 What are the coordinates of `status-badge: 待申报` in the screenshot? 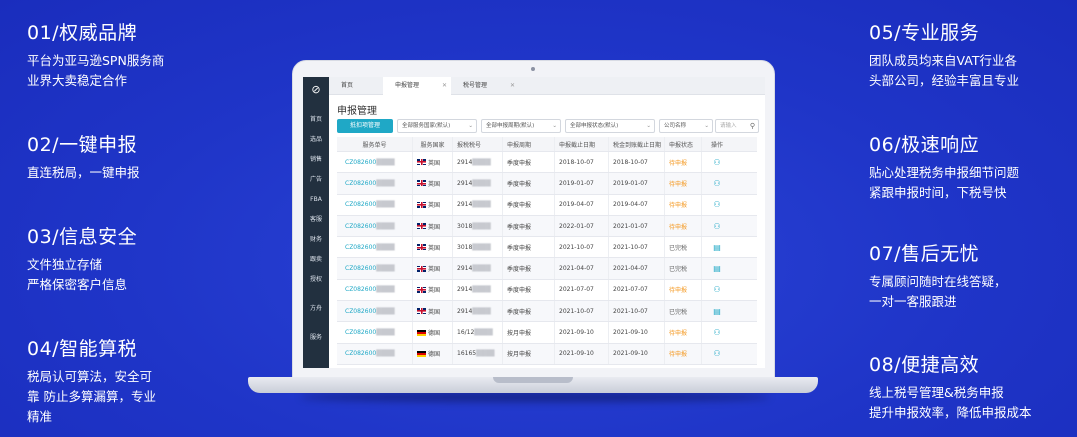 It's located at (683, 183).